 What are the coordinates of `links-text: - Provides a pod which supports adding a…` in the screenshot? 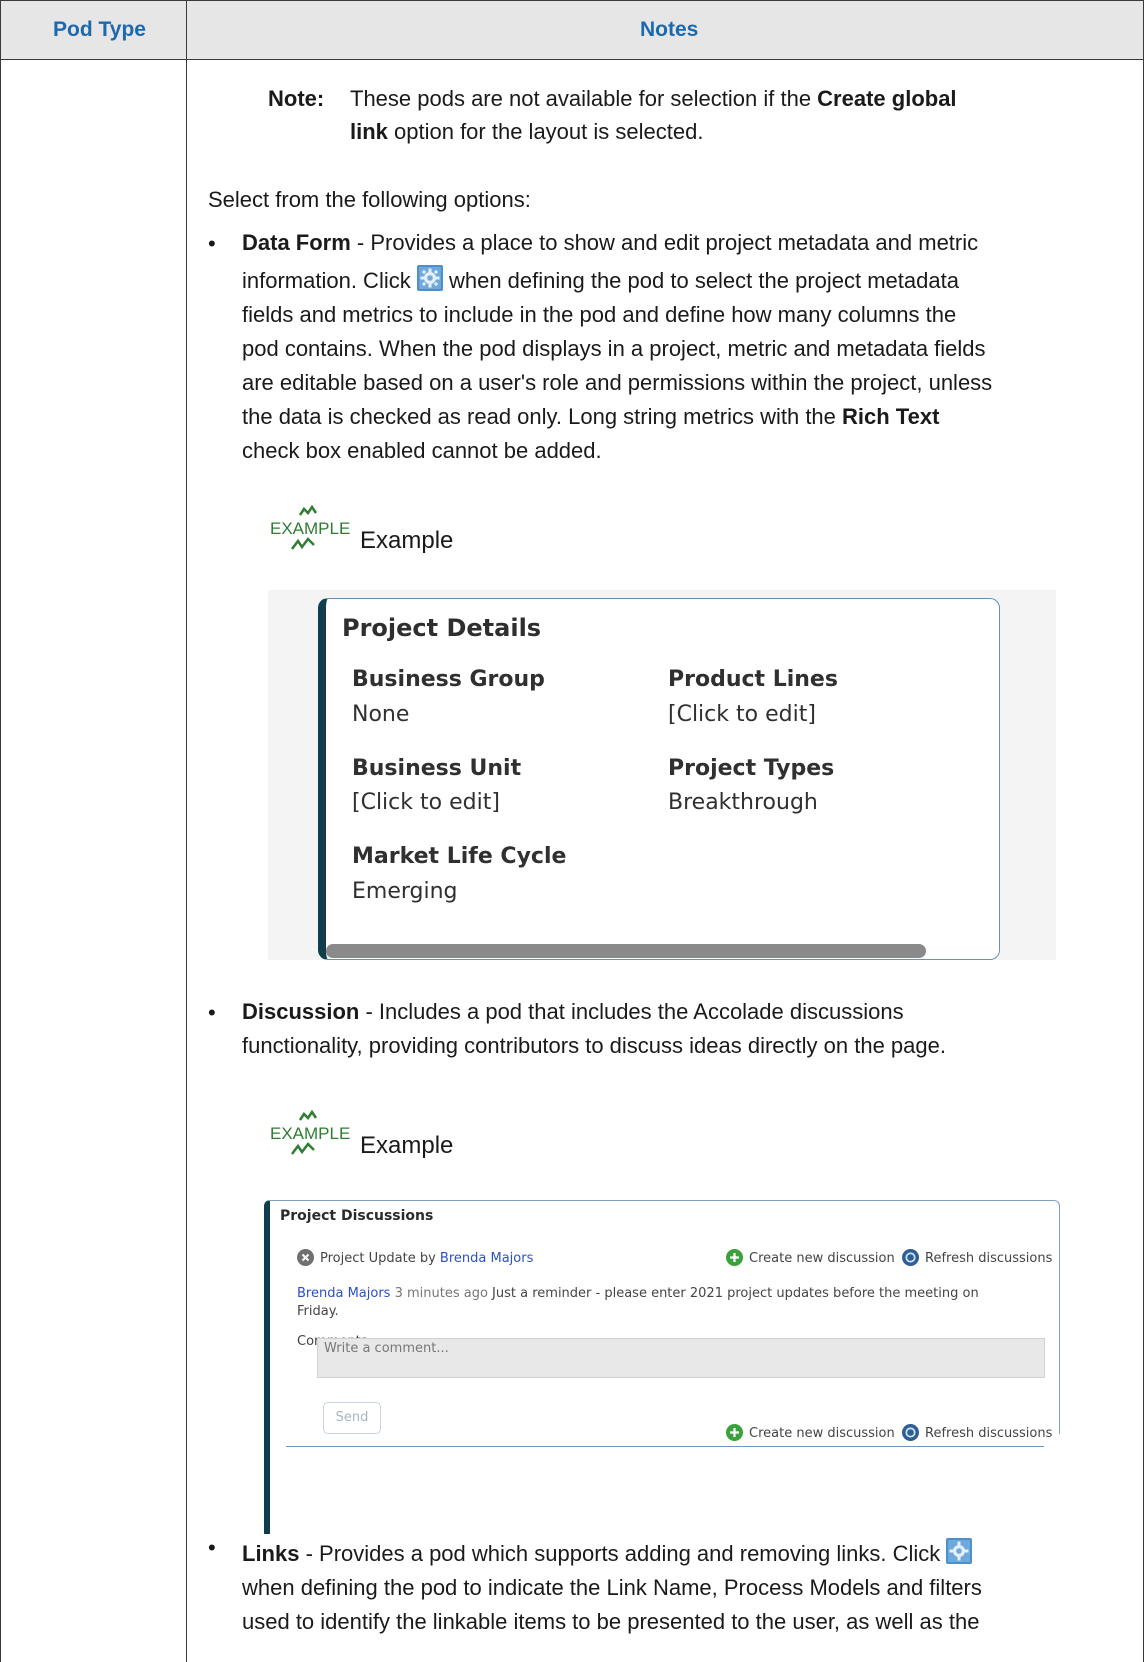 It's located at (620, 1553).